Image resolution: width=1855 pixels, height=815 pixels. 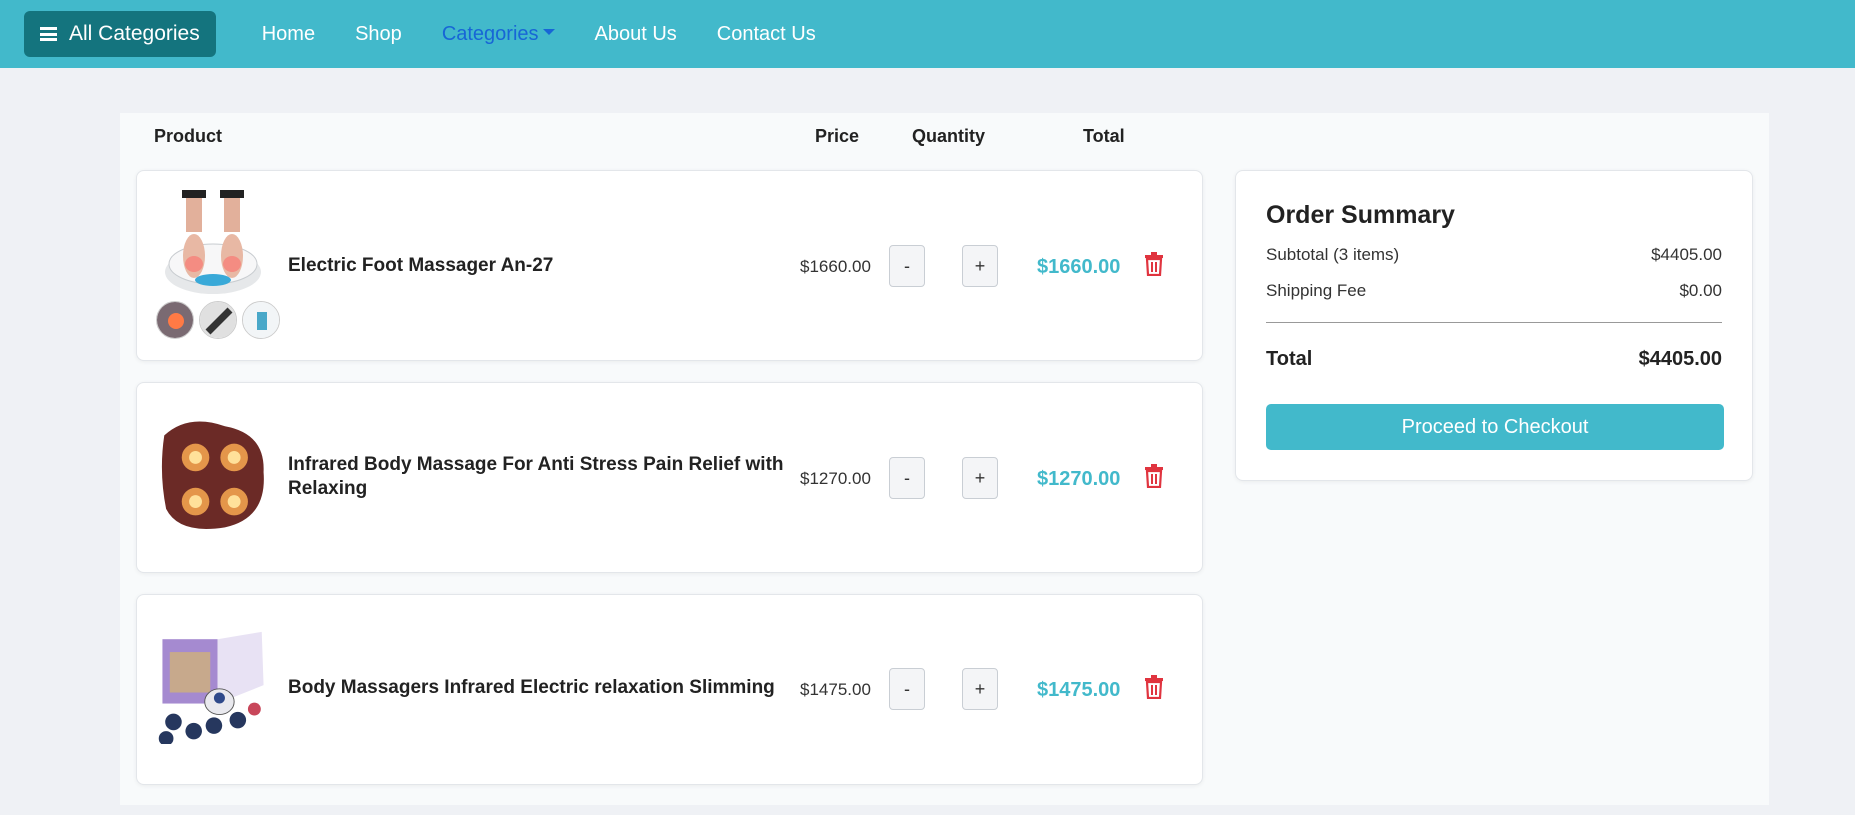 I want to click on product-price: $1660.00, so click(x=835, y=266).